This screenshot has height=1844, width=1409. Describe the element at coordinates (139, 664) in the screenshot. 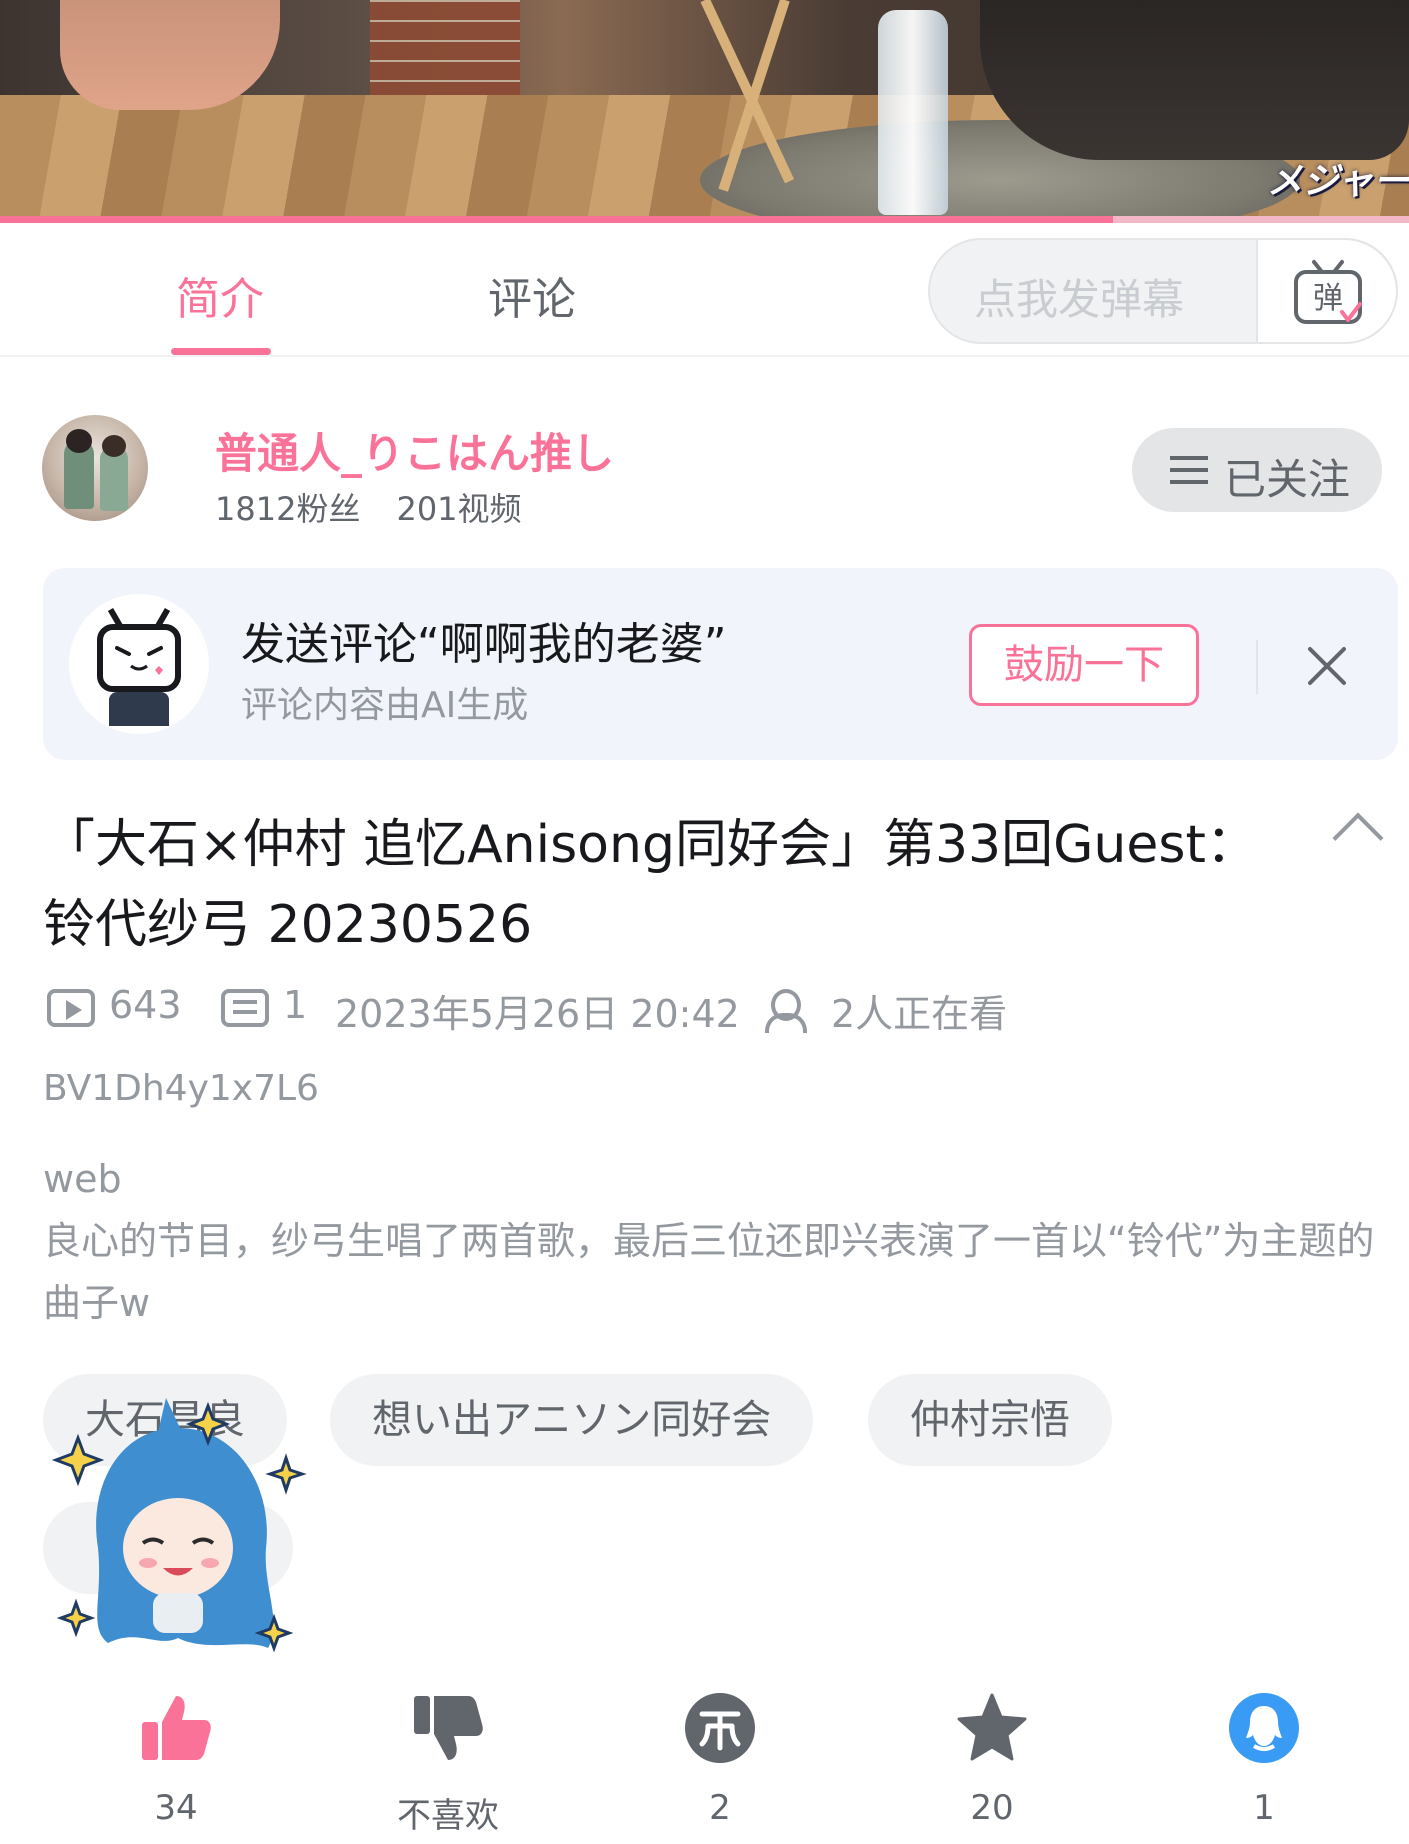

I see `bilibili-mascot-icon` at that location.